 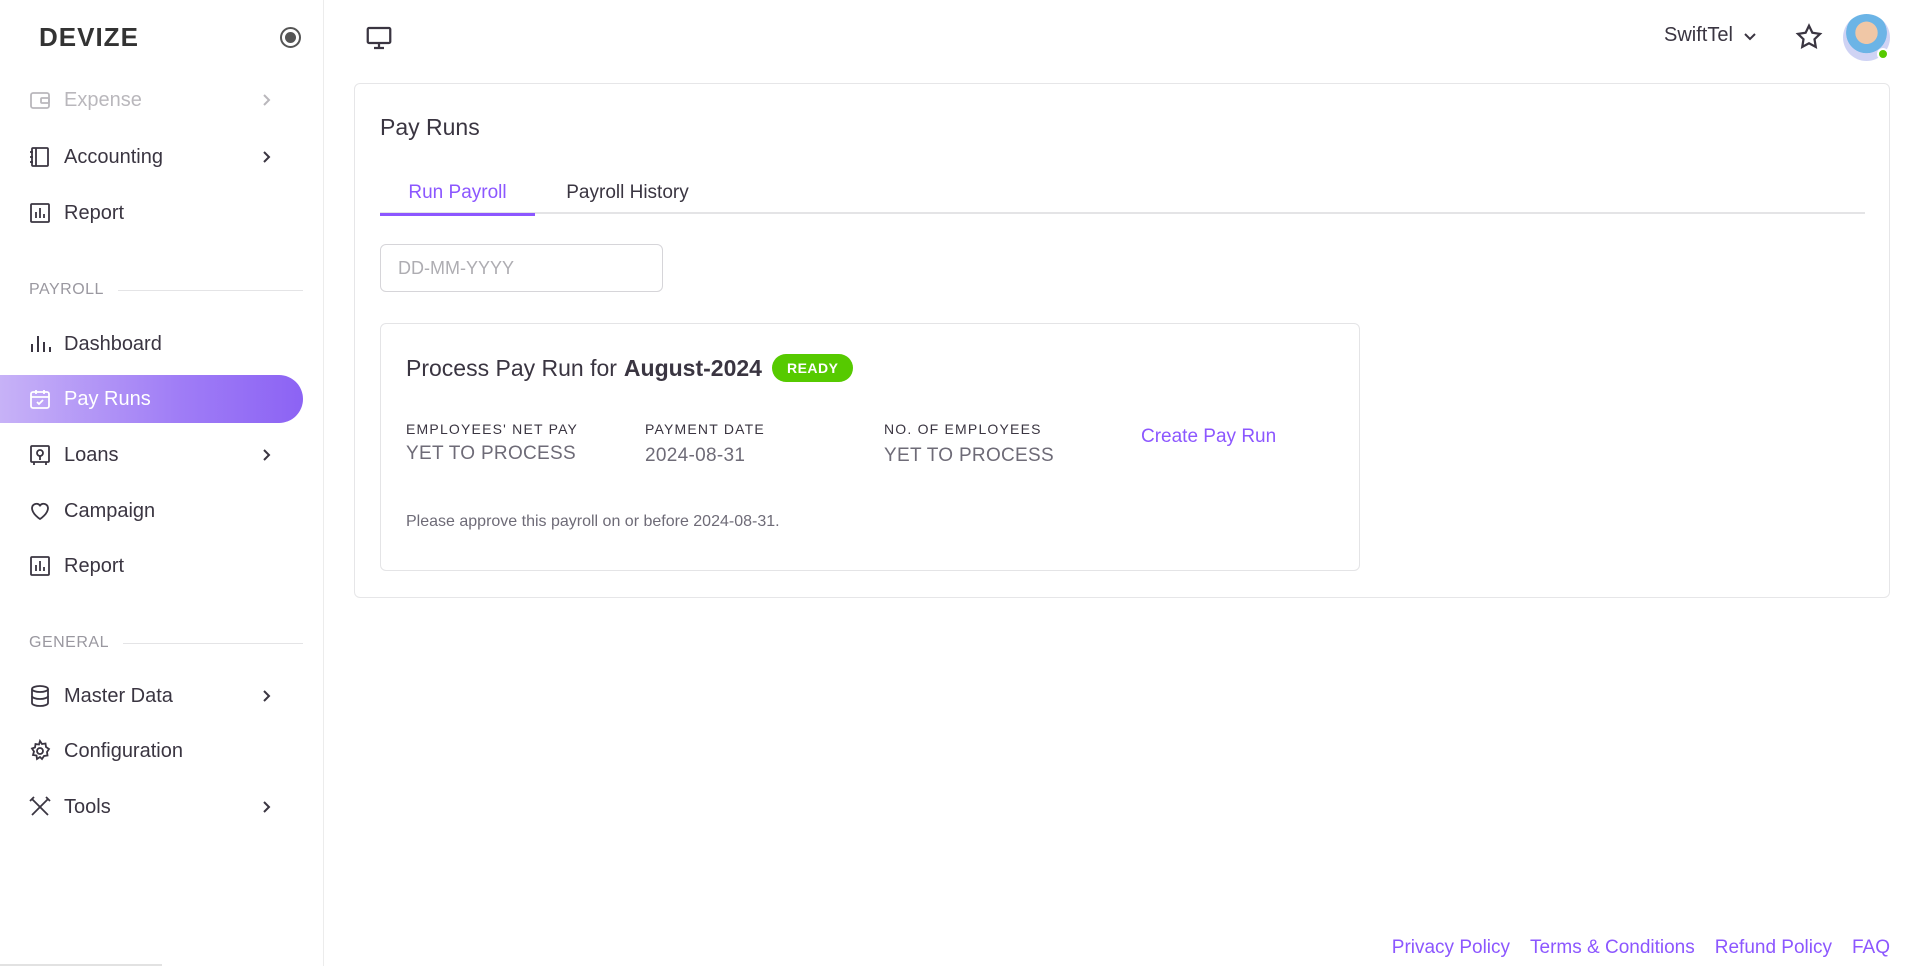 I want to click on calendar-check-icon, so click(x=40, y=399).